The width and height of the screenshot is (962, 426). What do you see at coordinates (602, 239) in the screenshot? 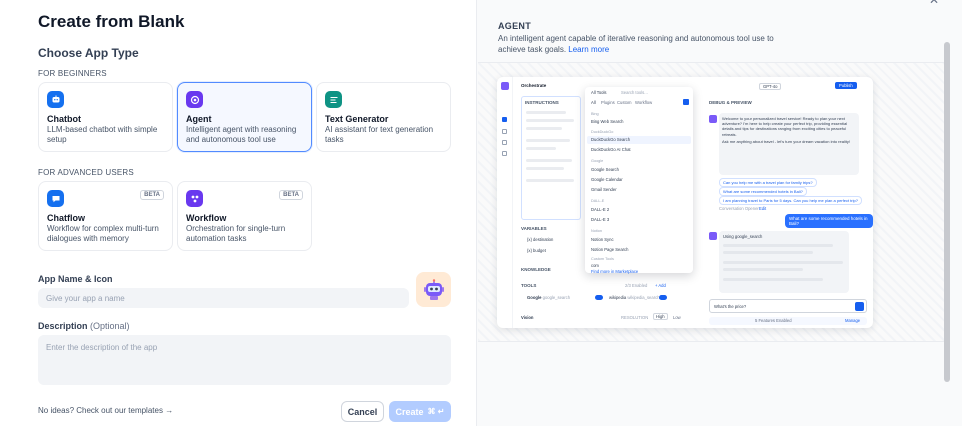
I see `mock-tool: Notion Sync` at bounding box center [602, 239].